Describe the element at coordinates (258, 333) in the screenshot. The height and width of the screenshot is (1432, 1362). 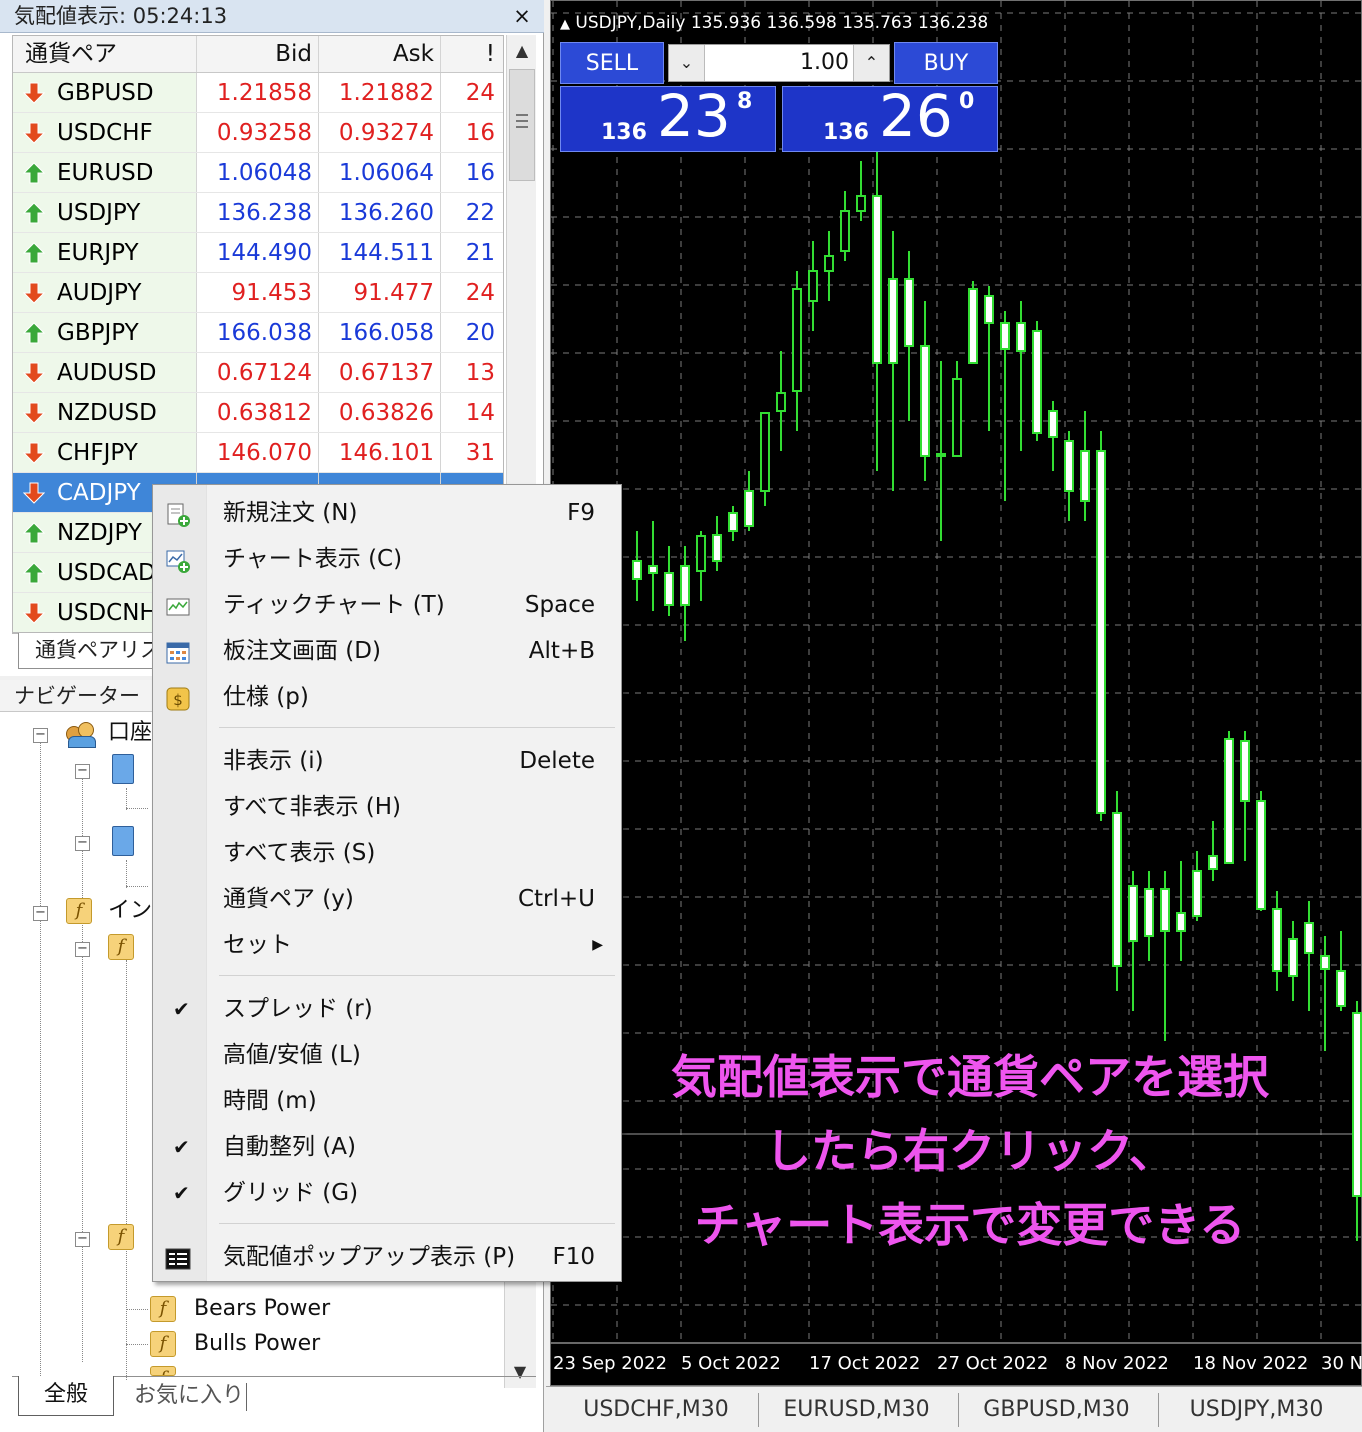
I see `table-row: GBPJPY 166.038 166.058 20` at that location.